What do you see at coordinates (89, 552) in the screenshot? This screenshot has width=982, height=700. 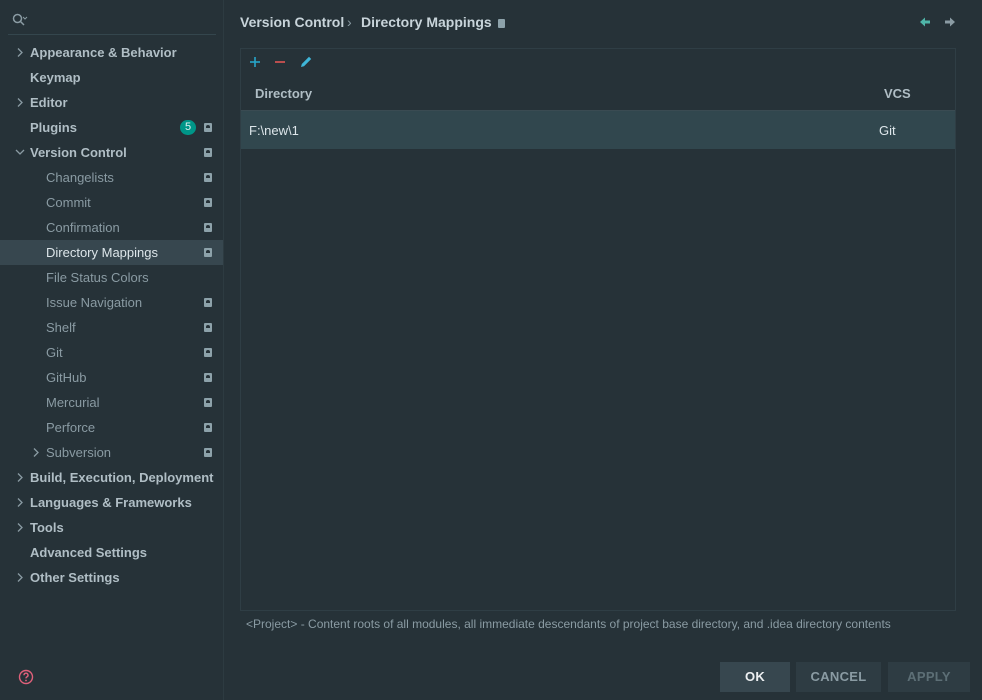 I see `sidebar-item-label: Advanced Settings` at bounding box center [89, 552].